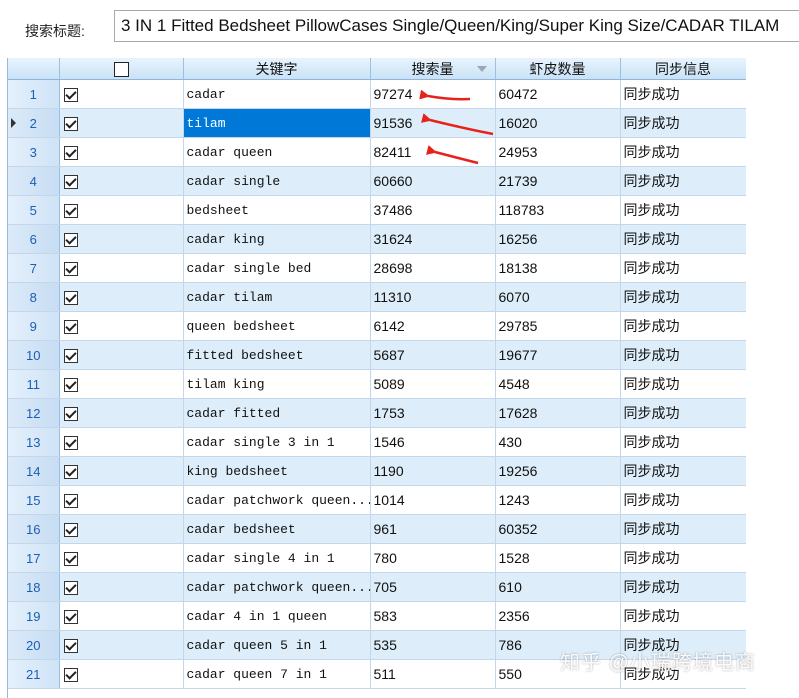 The height and width of the screenshot is (698, 799). What do you see at coordinates (277, 181) in the screenshot?
I see `keyword-cell: cadar single` at bounding box center [277, 181].